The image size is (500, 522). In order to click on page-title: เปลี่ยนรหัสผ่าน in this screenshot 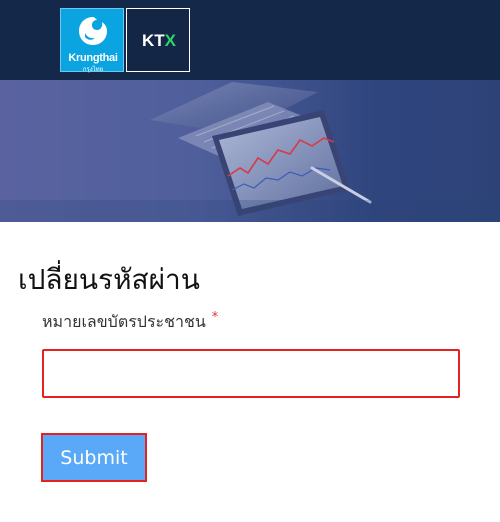, I will do `click(109, 279)`.